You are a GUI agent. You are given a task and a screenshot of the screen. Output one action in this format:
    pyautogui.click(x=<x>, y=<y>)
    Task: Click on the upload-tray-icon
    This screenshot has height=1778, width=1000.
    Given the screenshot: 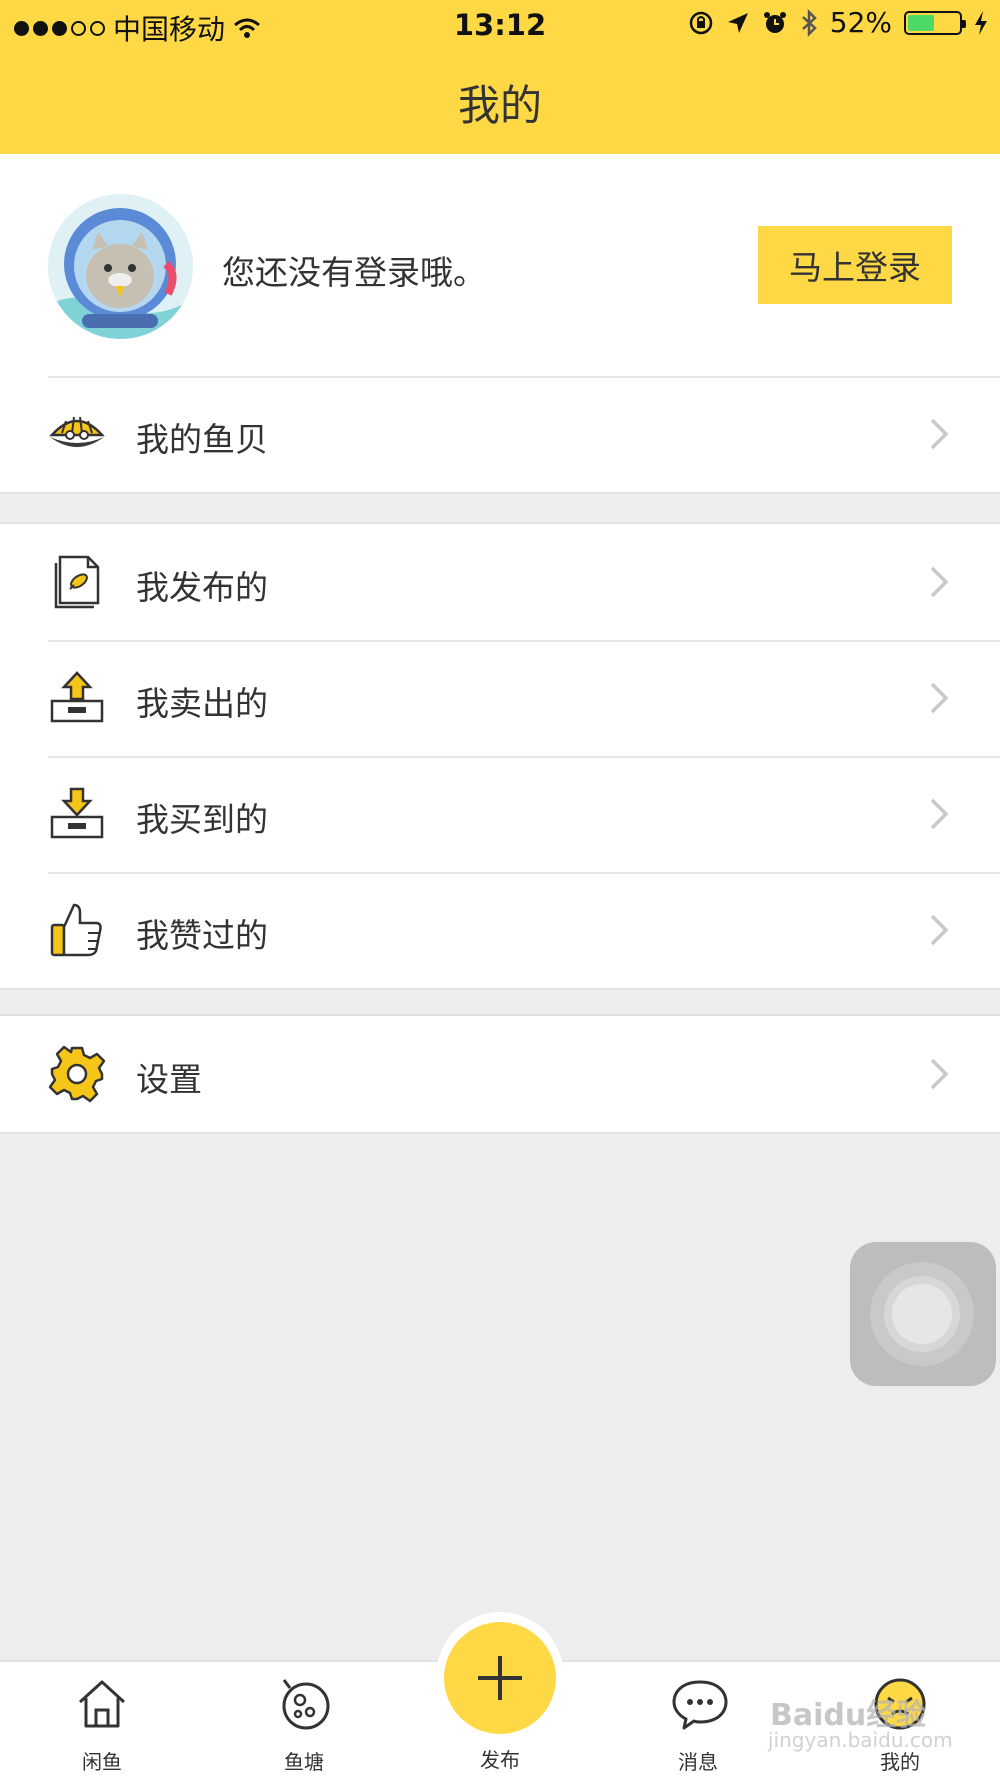 What is the action you would take?
    pyautogui.click(x=77, y=697)
    